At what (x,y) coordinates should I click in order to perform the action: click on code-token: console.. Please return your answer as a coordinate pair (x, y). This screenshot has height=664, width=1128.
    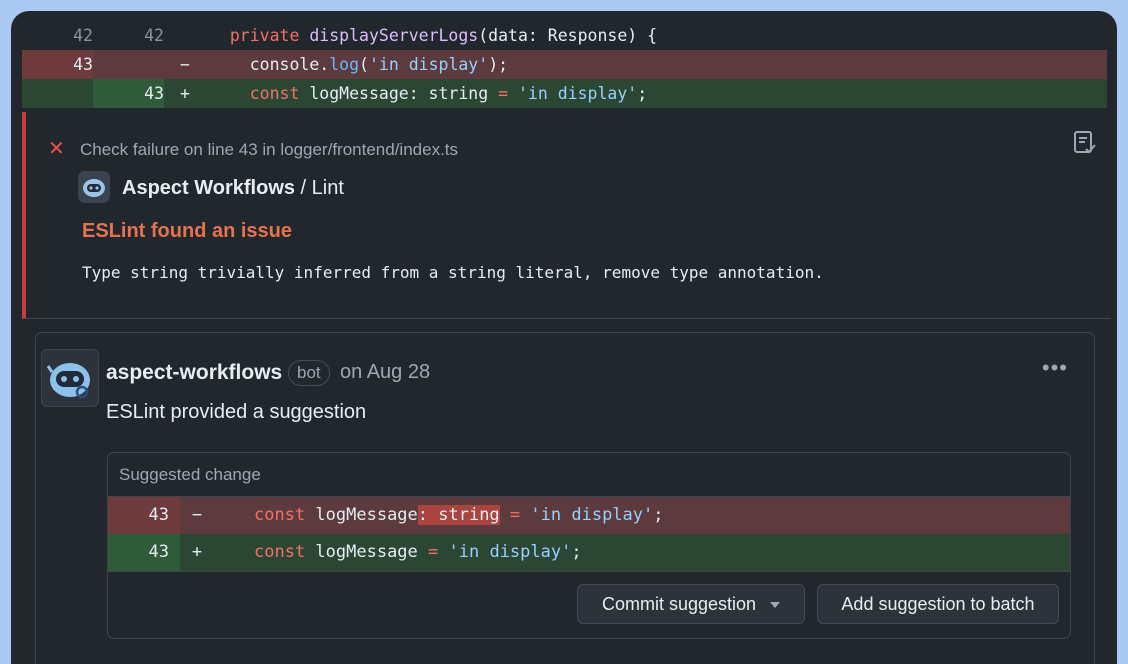
    Looking at the image, I should click on (270, 64).